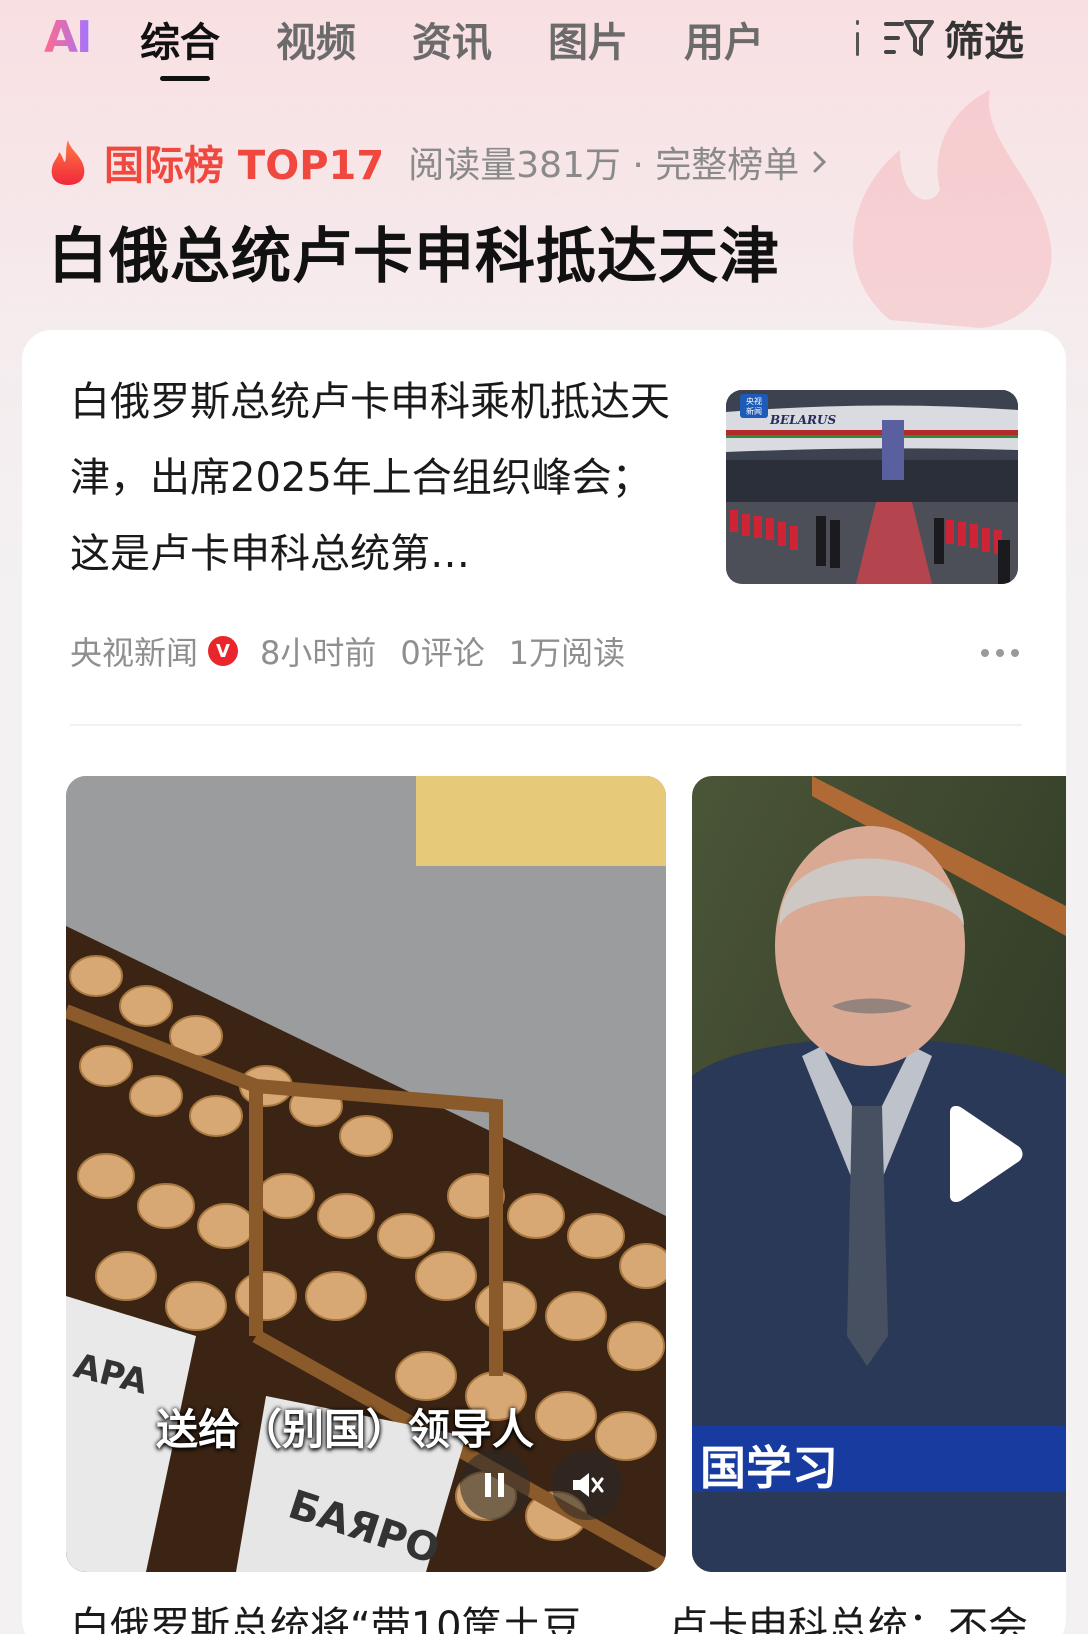 The image size is (1088, 1634). Describe the element at coordinates (442, 653) in the screenshot. I see `comment-count: 0评论` at that location.